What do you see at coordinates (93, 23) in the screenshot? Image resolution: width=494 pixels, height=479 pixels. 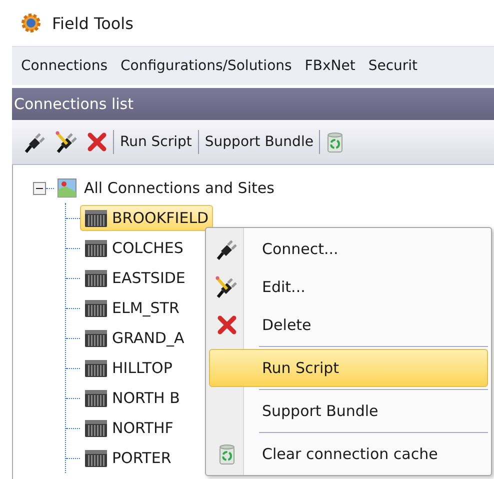 I see `window-title: Field Tools` at bounding box center [93, 23].